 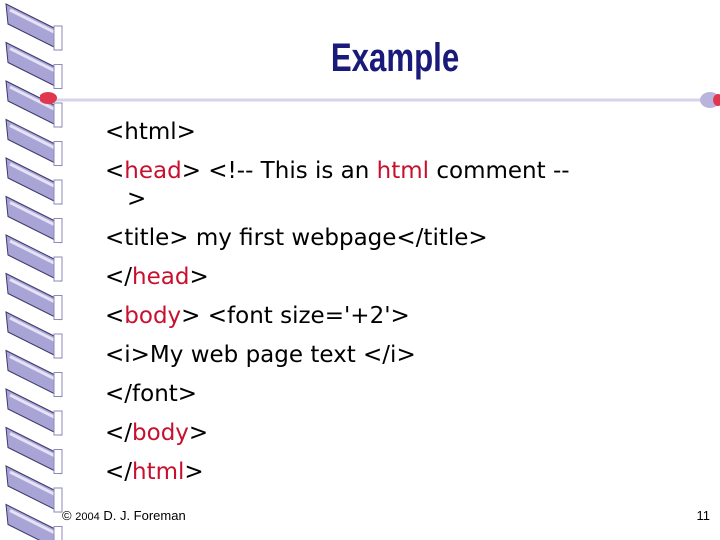 I want to click on title-divider-rule, so click(x=380, y=100).